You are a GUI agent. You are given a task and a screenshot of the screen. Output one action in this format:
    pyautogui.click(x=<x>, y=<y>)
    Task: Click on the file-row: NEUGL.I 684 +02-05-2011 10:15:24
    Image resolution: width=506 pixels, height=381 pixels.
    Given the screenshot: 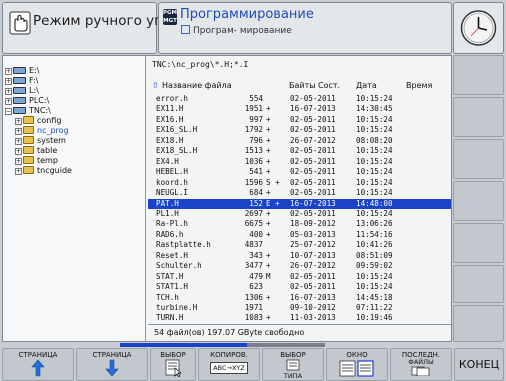 What is the action you would take?
    pyautogui.click(x=299, y=193)
    